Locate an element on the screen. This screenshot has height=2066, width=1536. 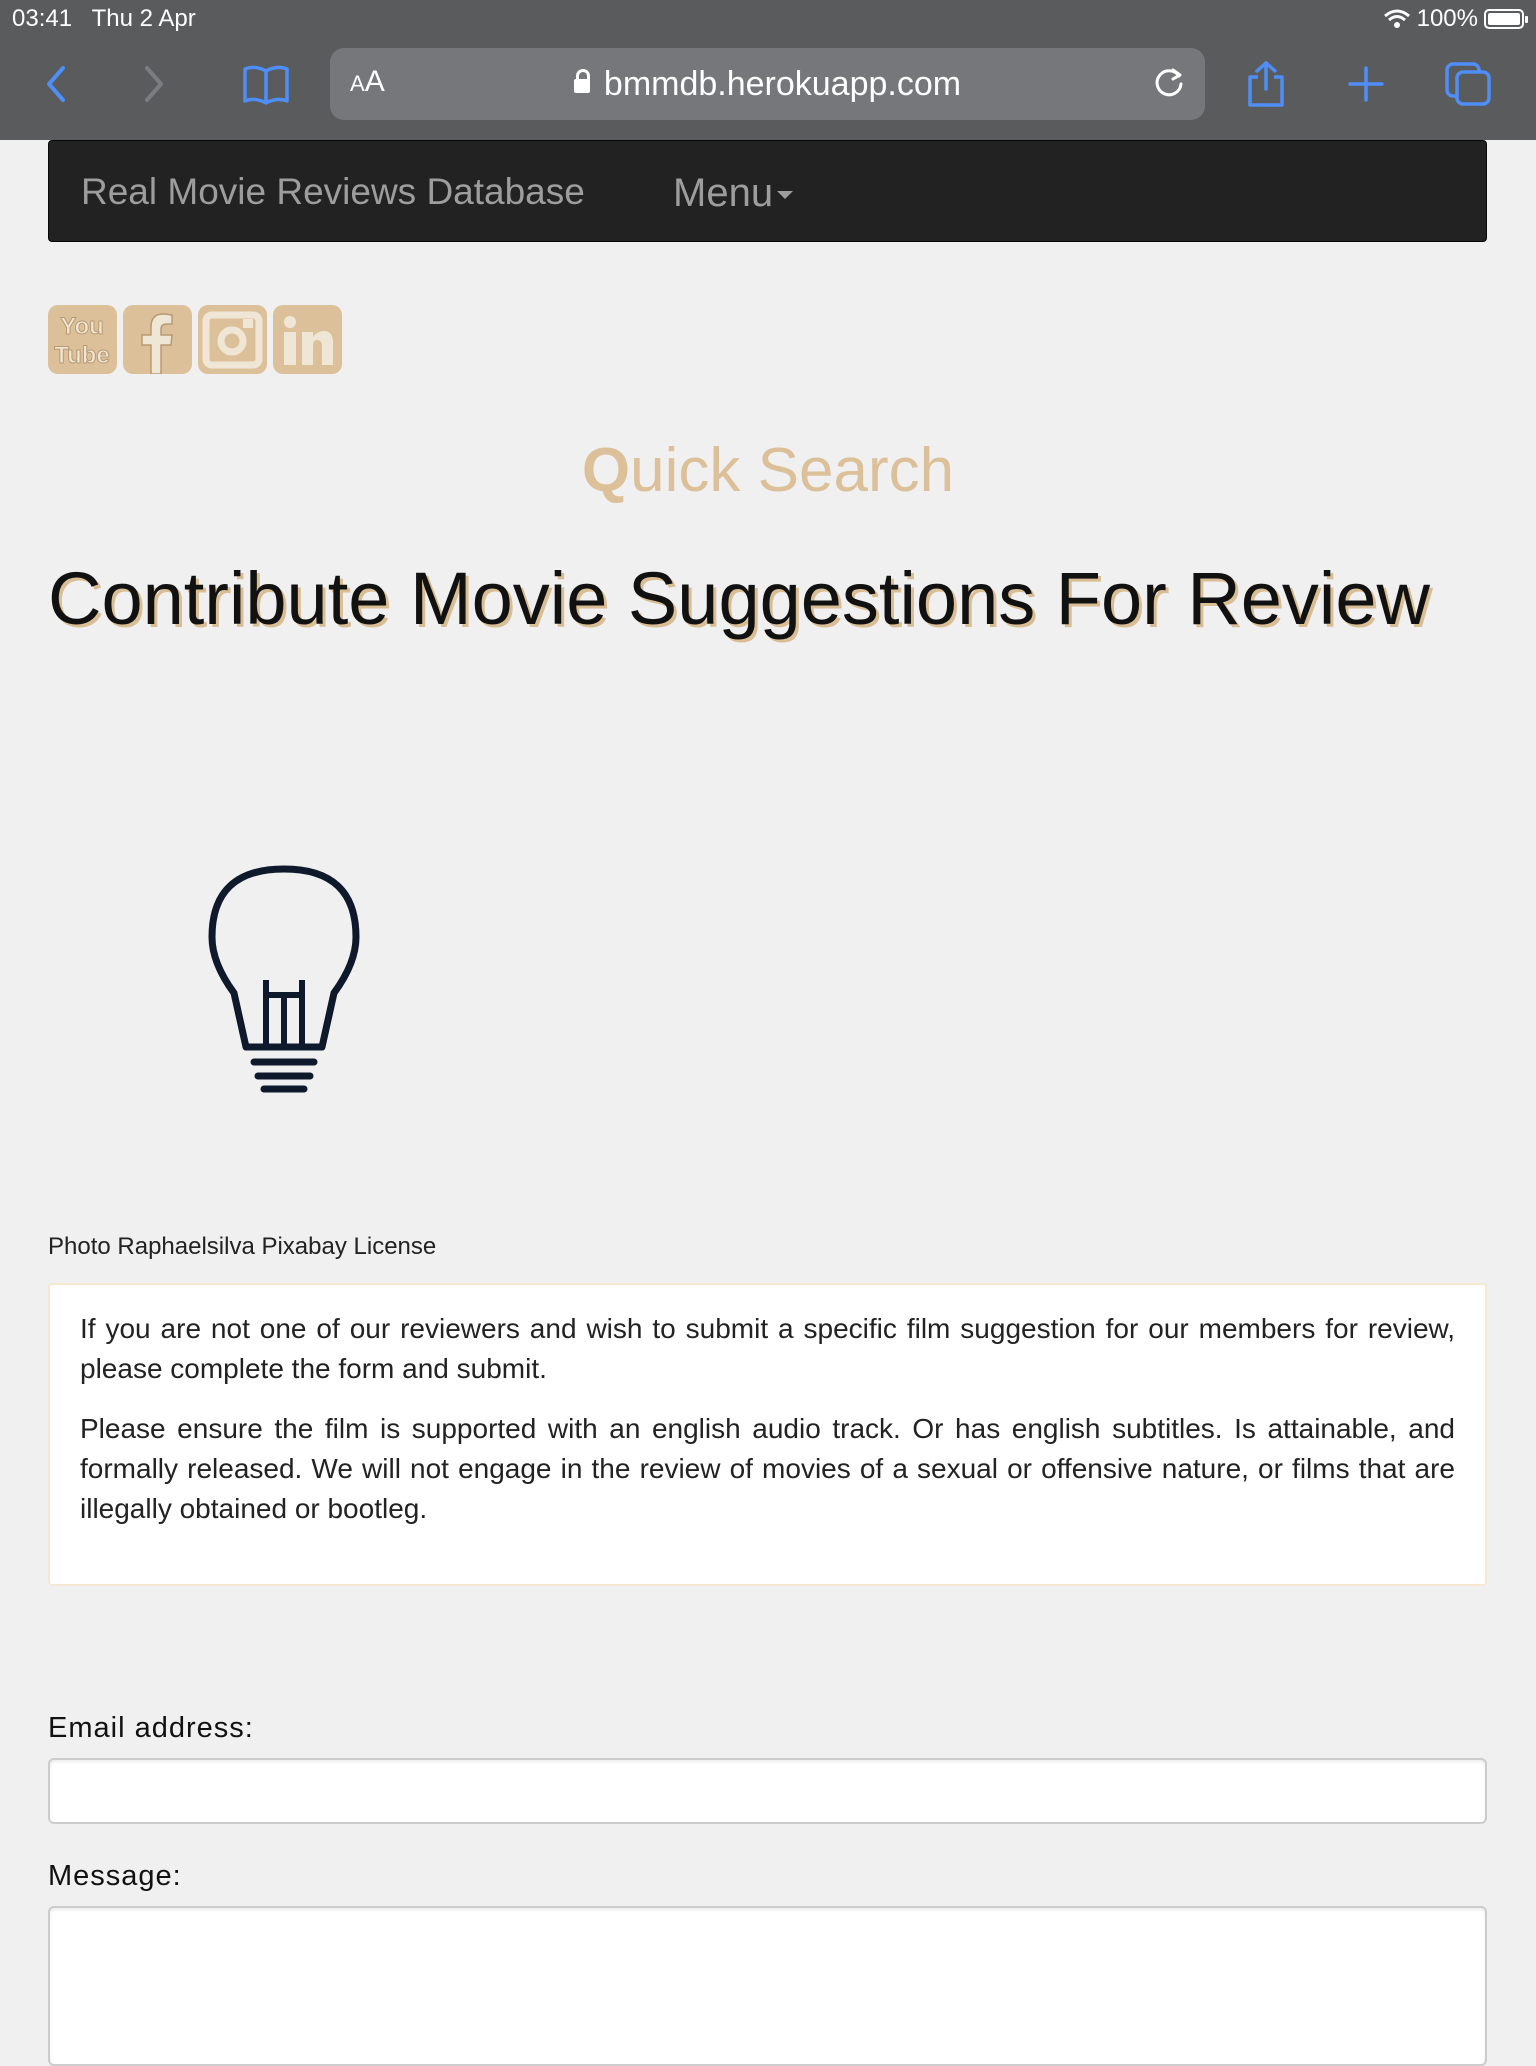
status-time: 03:41 is located at coordinates (42, 18).